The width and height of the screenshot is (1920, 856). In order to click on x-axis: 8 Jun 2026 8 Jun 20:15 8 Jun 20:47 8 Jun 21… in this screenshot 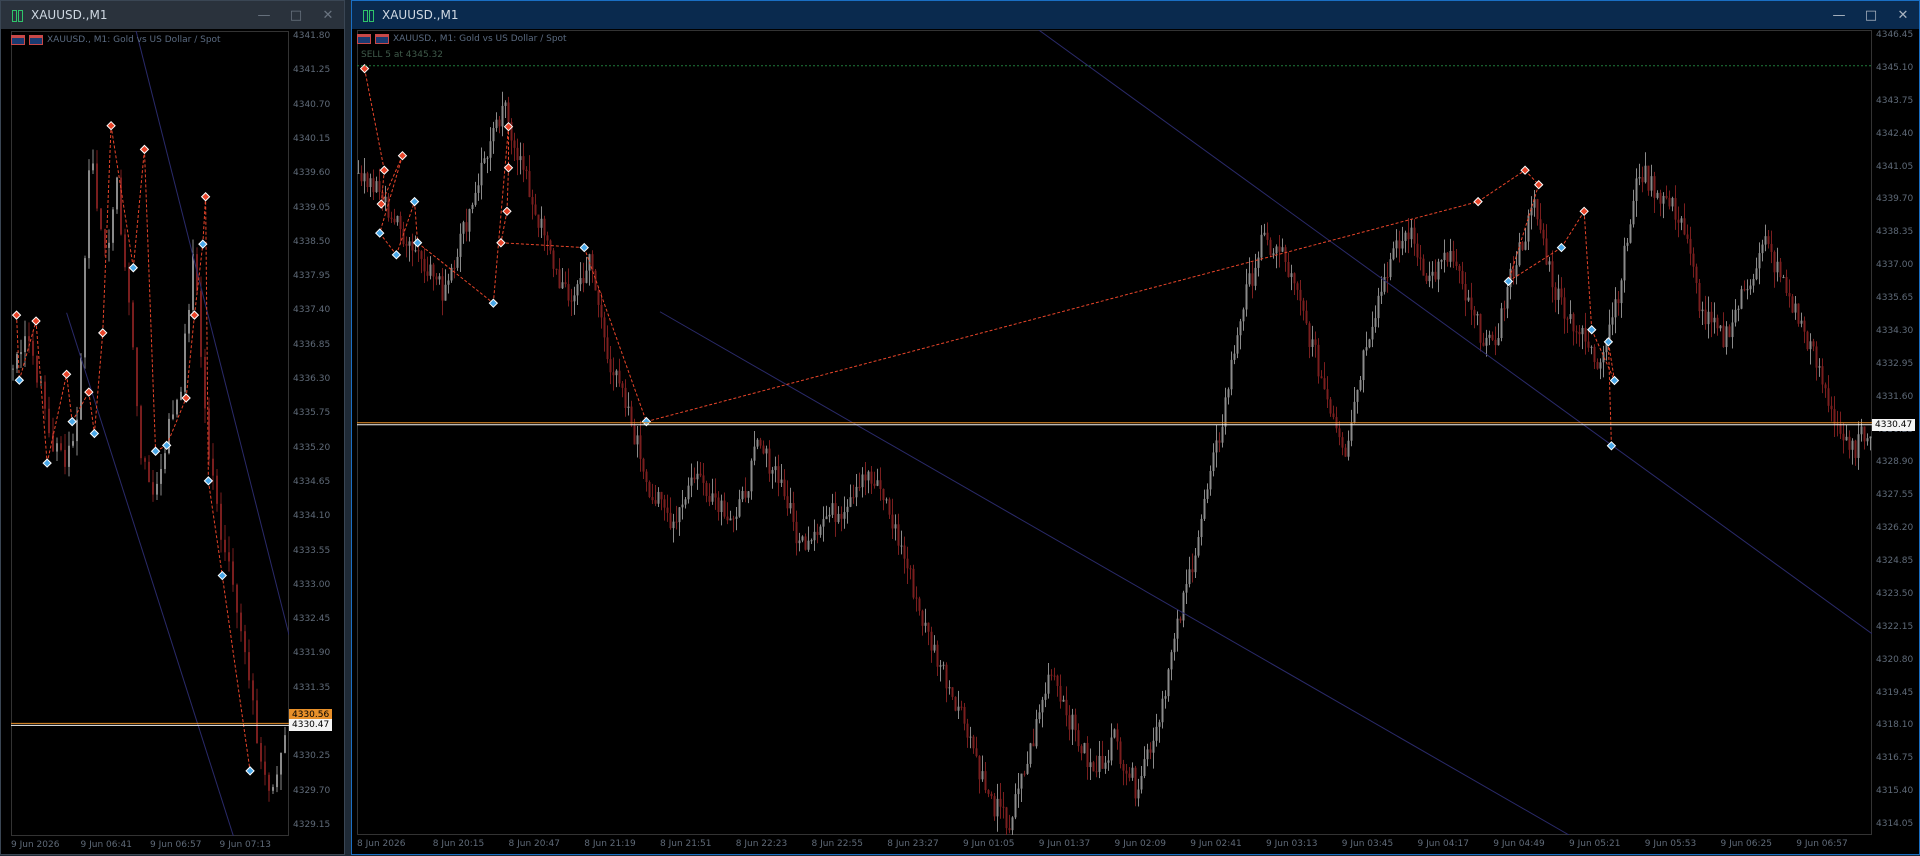, I will do `click(1114, 845)`.